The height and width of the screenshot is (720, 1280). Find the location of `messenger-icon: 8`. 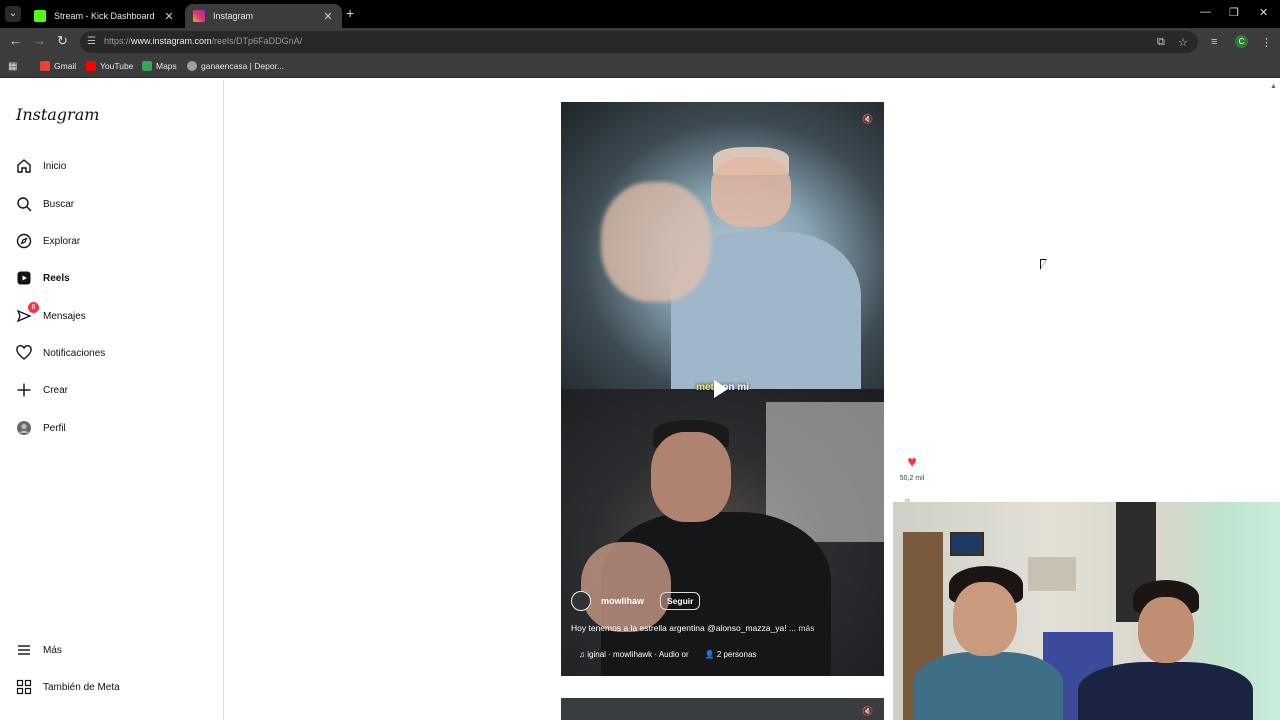

messenger-icon: 8 is located at coordinates (27, 313).